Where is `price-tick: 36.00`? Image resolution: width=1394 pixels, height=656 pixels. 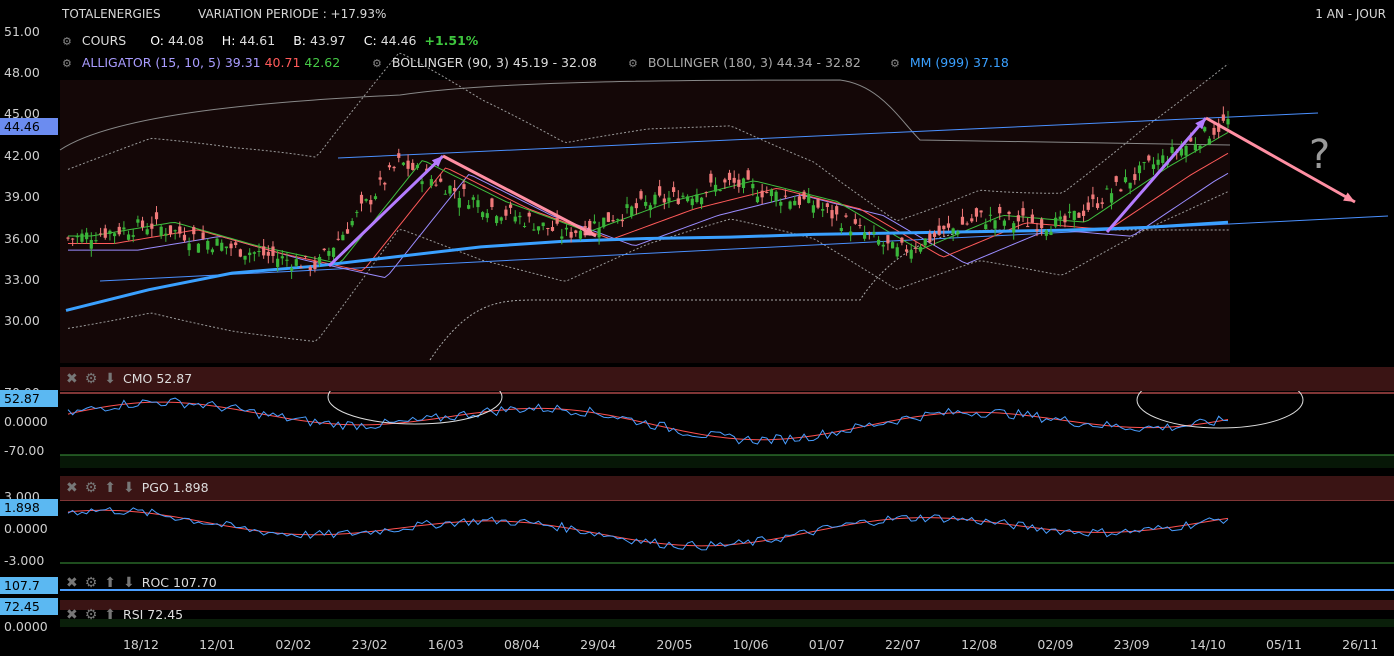 price-tick: 36.00 is located at coordinates (22, 238).